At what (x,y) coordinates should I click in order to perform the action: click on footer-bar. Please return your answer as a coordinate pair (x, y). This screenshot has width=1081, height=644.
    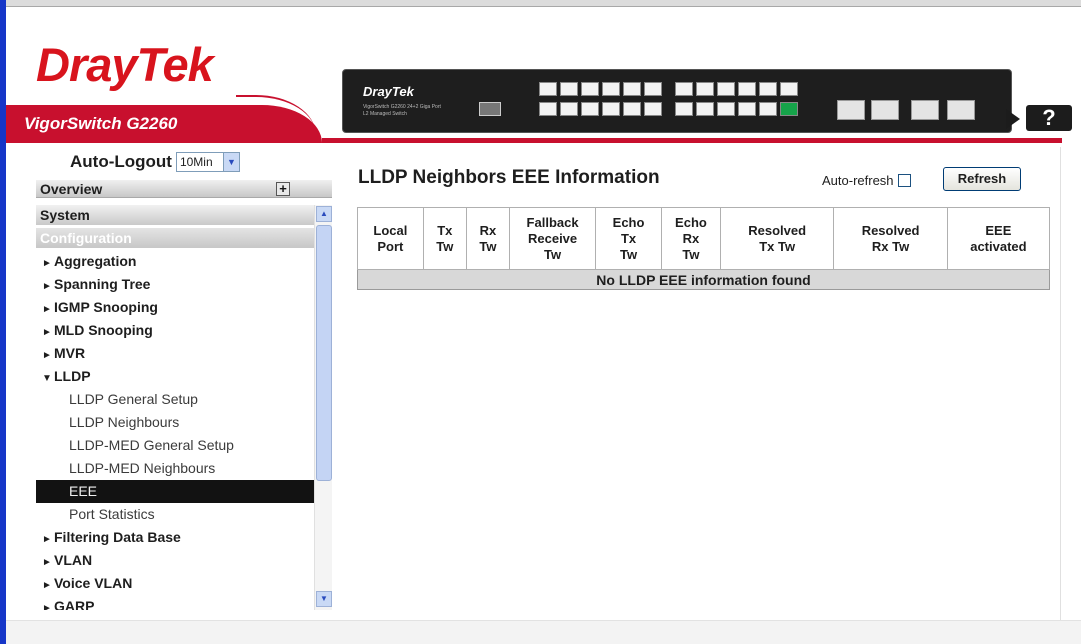
    Looking at the image, I should click on (543, 632).